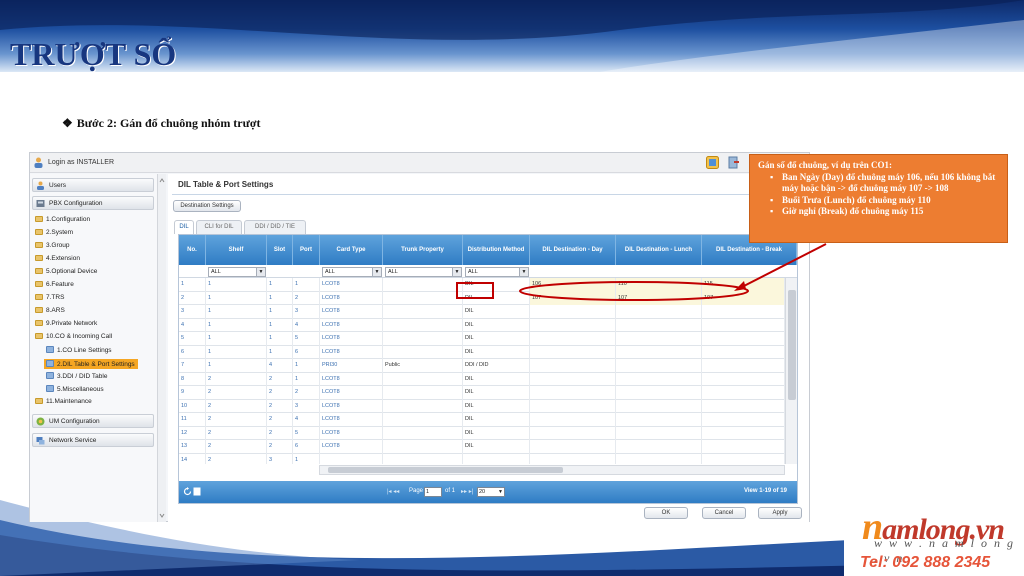 The image size is (1024, 576). I want to click on table-vertical-scrollbar, so click(791, 371).